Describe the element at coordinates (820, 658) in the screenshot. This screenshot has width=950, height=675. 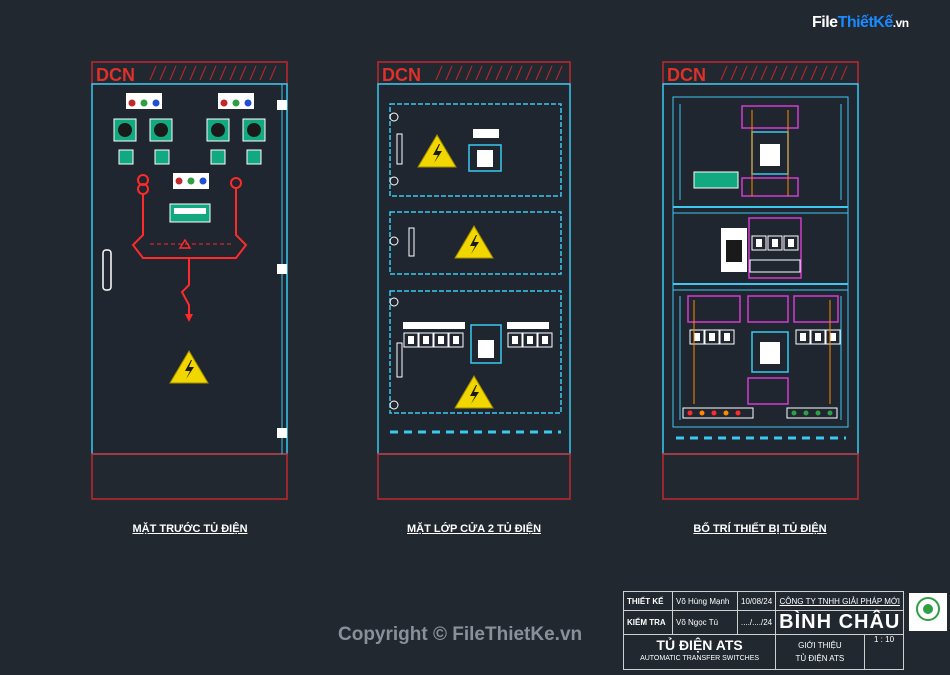
I see `sheet-line-2: TỦ ĐIỆN ATS` at that location.